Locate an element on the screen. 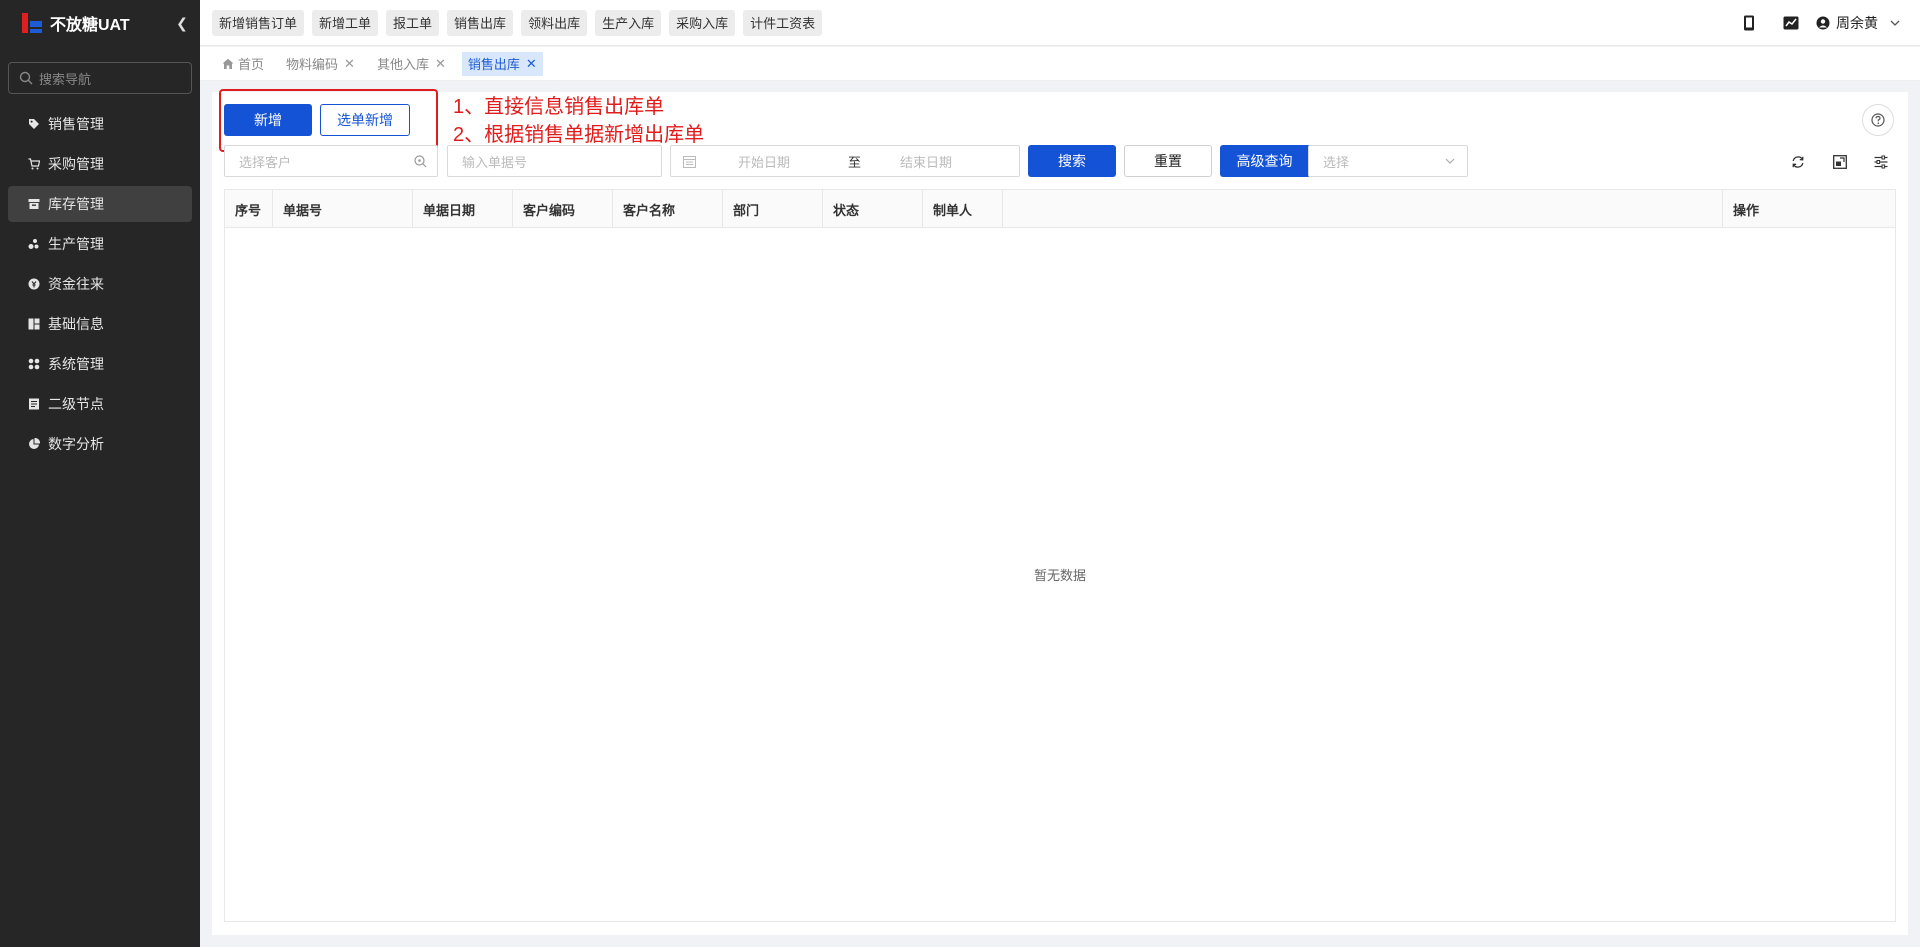 The width and height of the screenshot is (1920, 947). top-bar: 新增销售订单 新增工单 报工单 销售出库 领料出库 生产入库 采购入库 计件工资表 周余黄 is located at coordinates (1060, 23).